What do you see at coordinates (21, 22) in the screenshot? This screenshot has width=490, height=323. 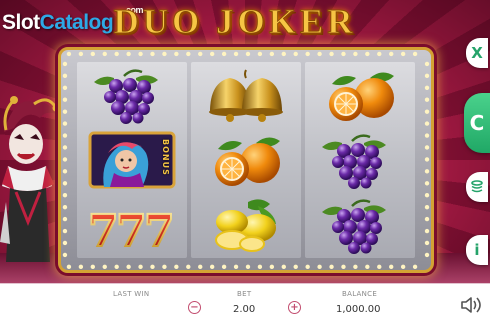 I see `watermark-part-1: Slot` at bounding box center [21, 22].